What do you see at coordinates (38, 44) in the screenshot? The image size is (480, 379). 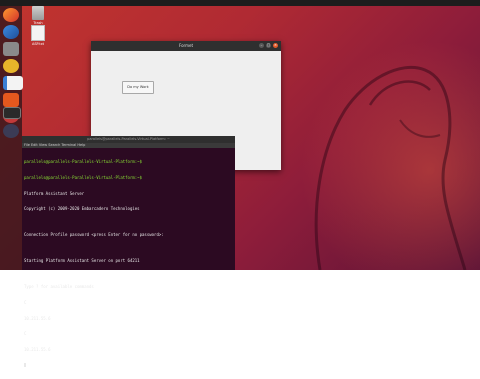 I see `desktop-icon-label: ASP.txt` at bounding box center [38, 44].